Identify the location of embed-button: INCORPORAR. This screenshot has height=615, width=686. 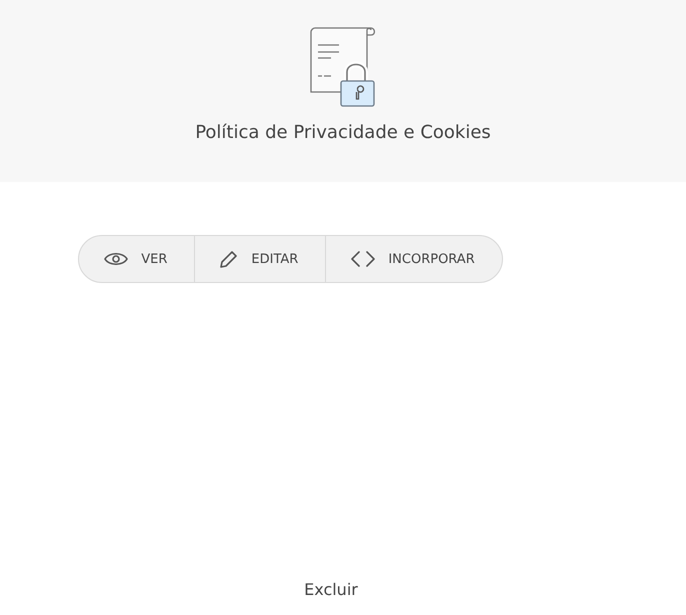
(413, 259).